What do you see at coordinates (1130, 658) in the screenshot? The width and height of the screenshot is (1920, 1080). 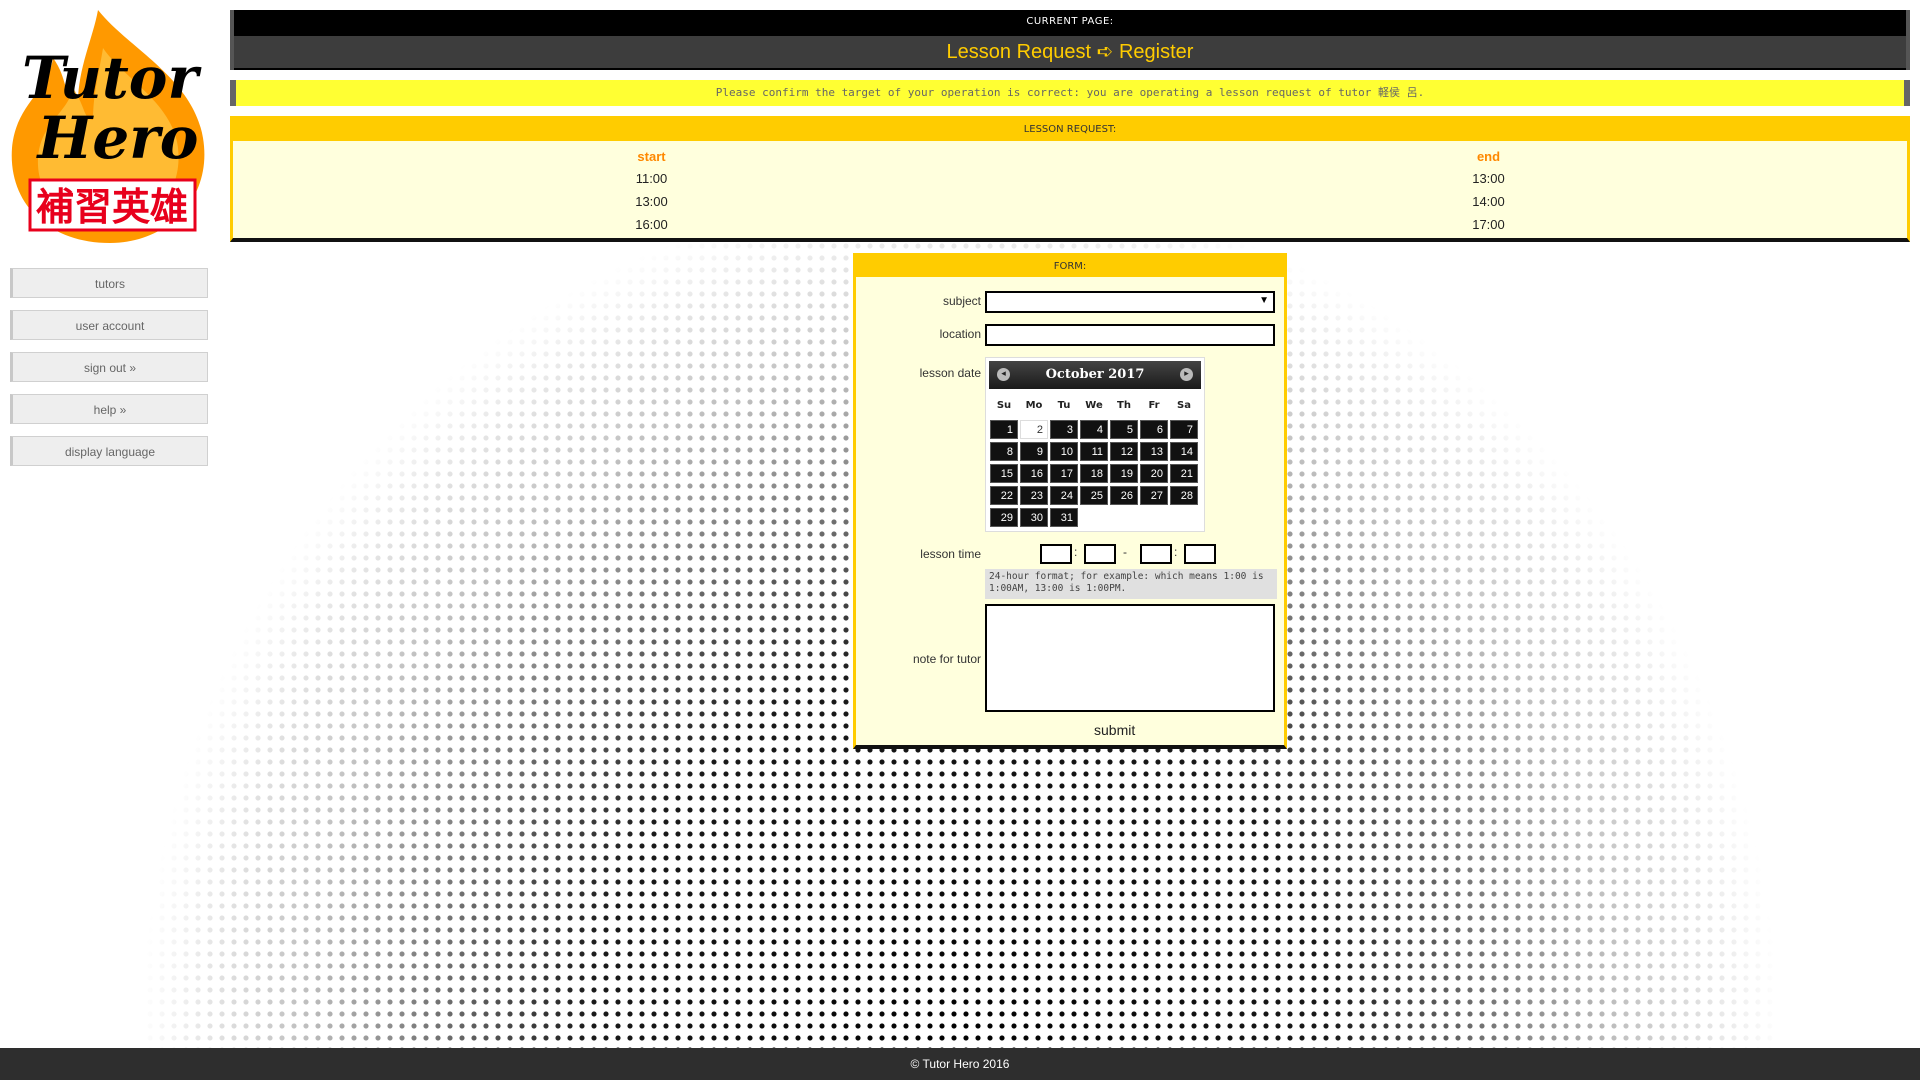 I see `note-textarea` at bounding box center [1130, 658].